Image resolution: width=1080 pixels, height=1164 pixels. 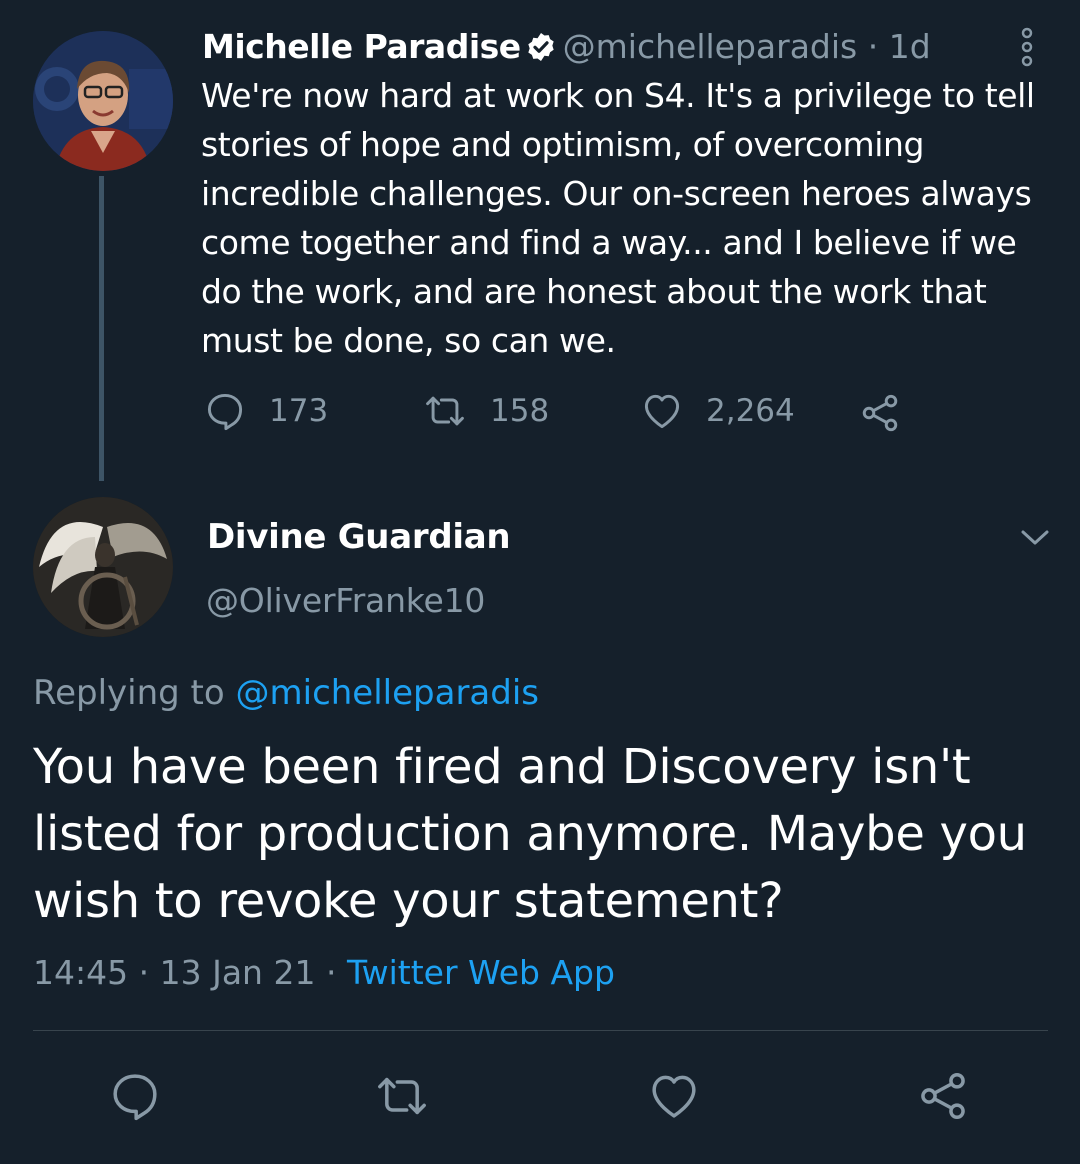 What do you see at coordinates (485, 411) in the screenshot?
I see `retweet-button: 158` at bounding box center [485, 411].